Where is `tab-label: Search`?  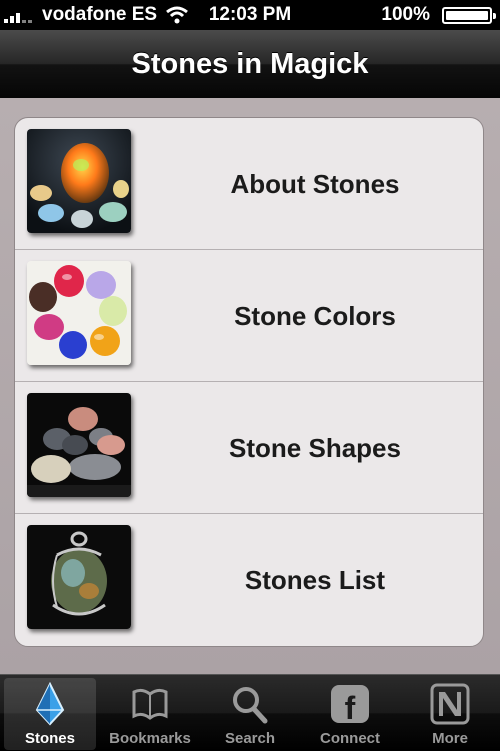 tab-label: Search is located at coordinates (250, 738).